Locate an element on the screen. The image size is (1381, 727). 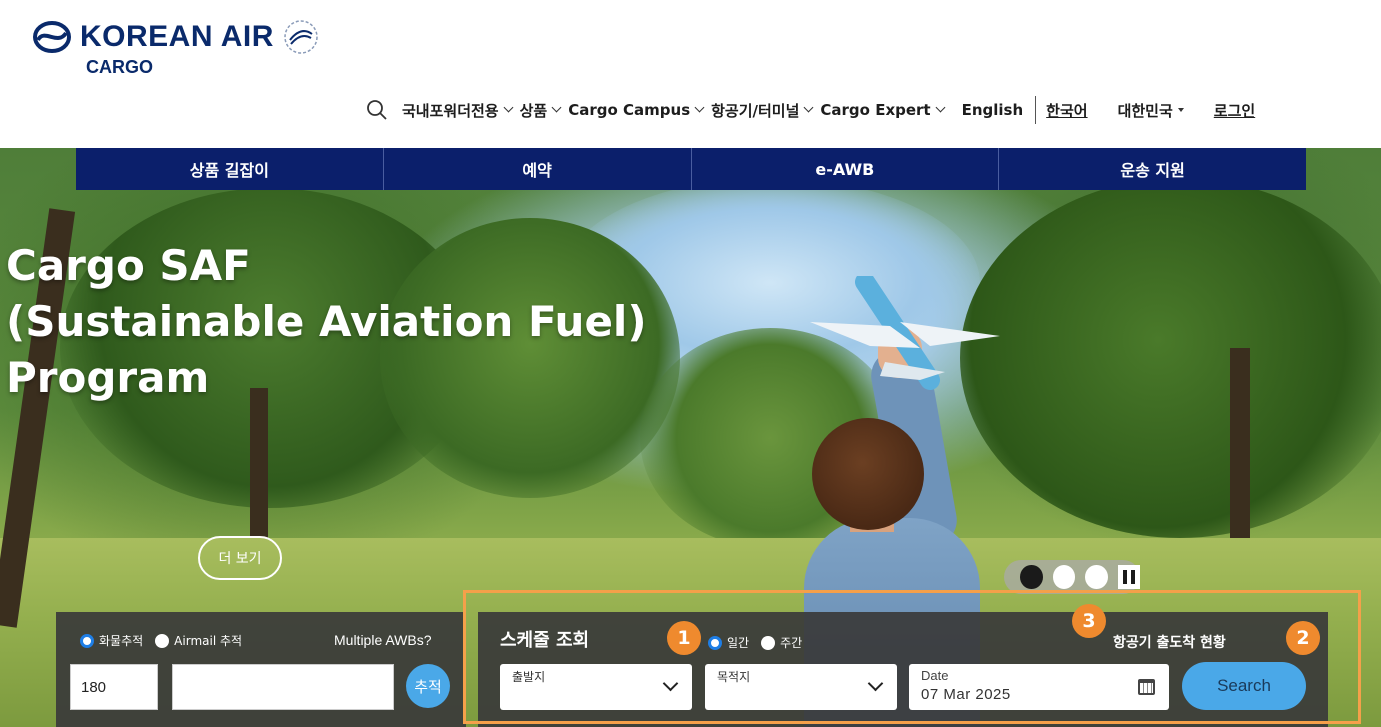
nav-item-label: 항공기/터미널 is located at coordinates (755, 110).